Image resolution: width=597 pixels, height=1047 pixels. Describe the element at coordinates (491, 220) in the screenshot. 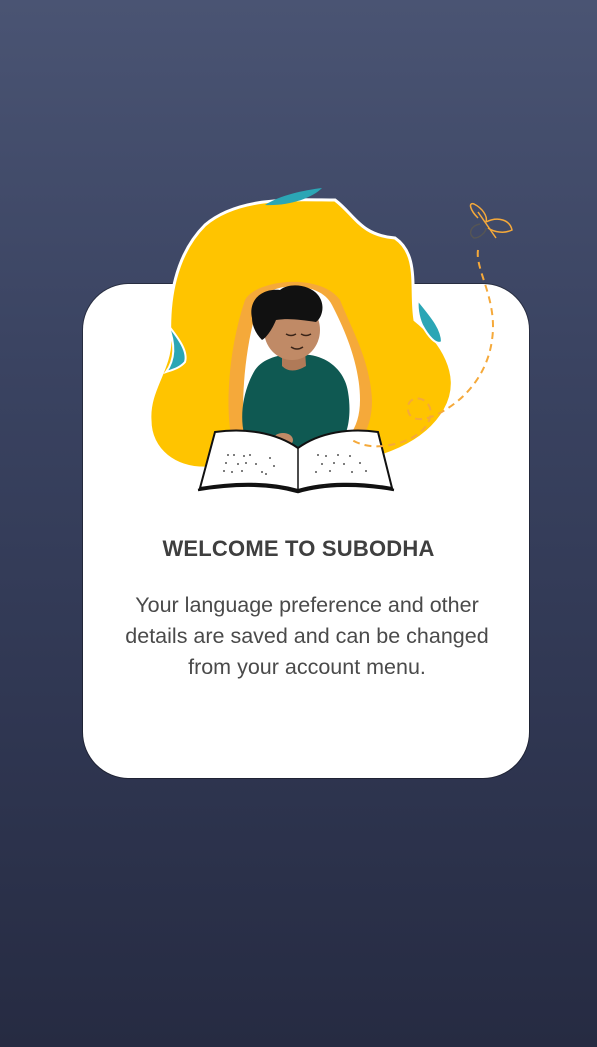

I see `dragonfly-icon` at that location.